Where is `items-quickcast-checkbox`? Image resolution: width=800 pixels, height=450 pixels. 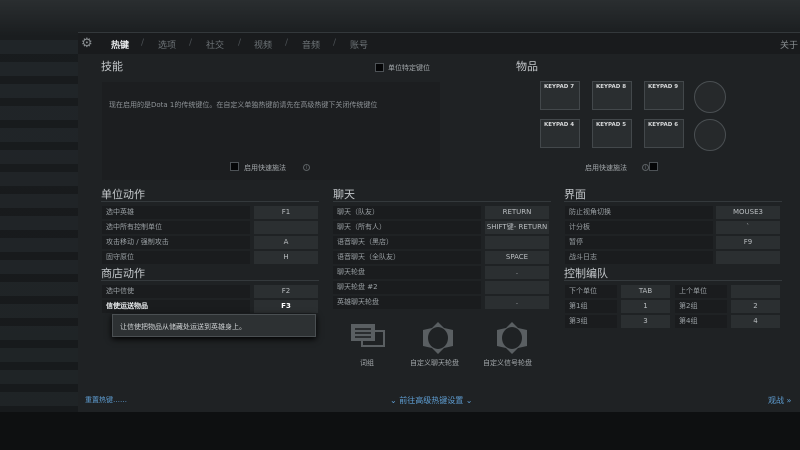
items-quickcast-checkbox is located at coordinates (653, 166).